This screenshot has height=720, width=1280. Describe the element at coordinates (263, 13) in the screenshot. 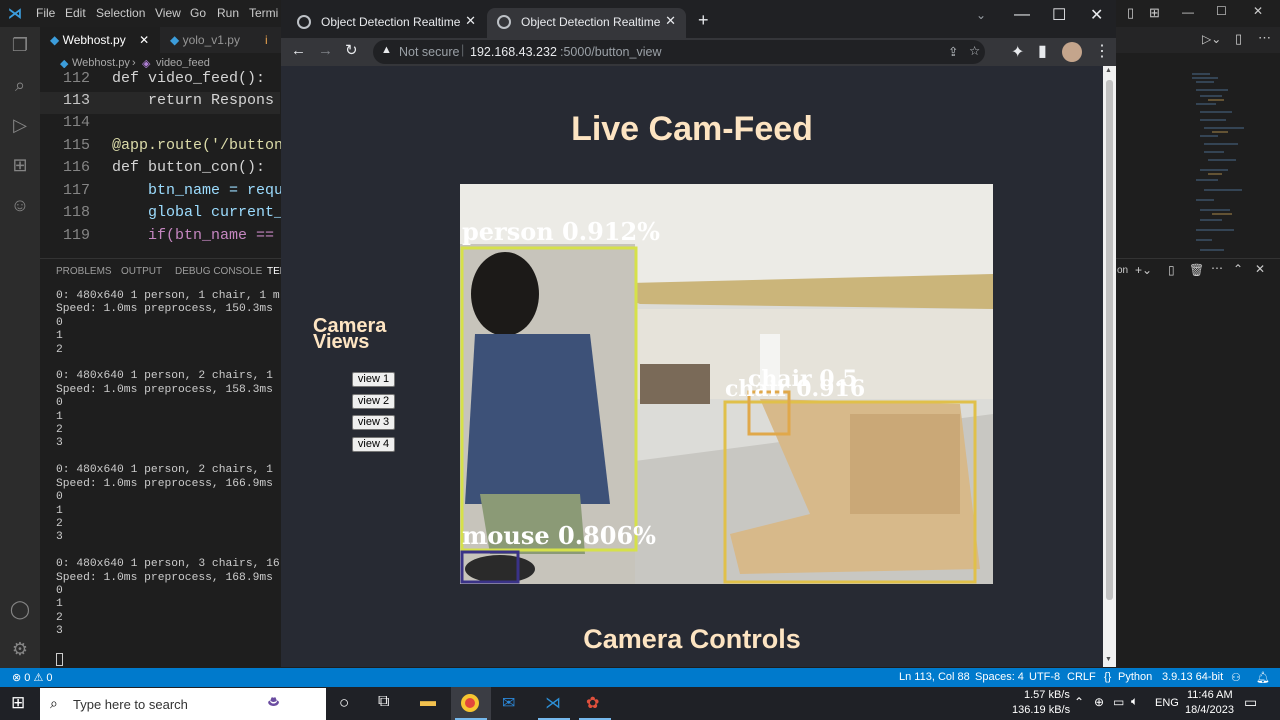

I see `menu-terminal: Termi` at that location.